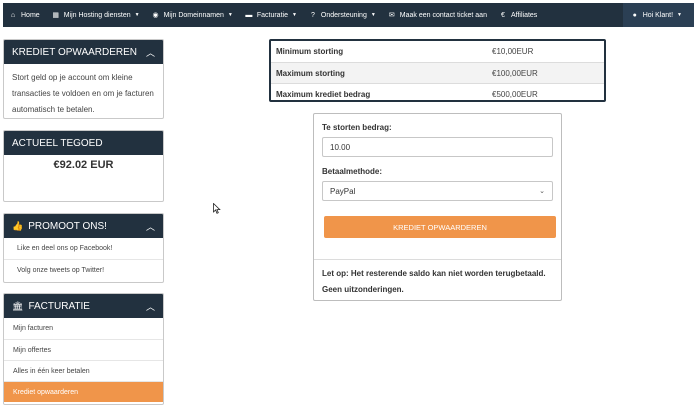 This screenshot has height=408, width=700. I want to click on question-icon: ?, so click(312, 15).